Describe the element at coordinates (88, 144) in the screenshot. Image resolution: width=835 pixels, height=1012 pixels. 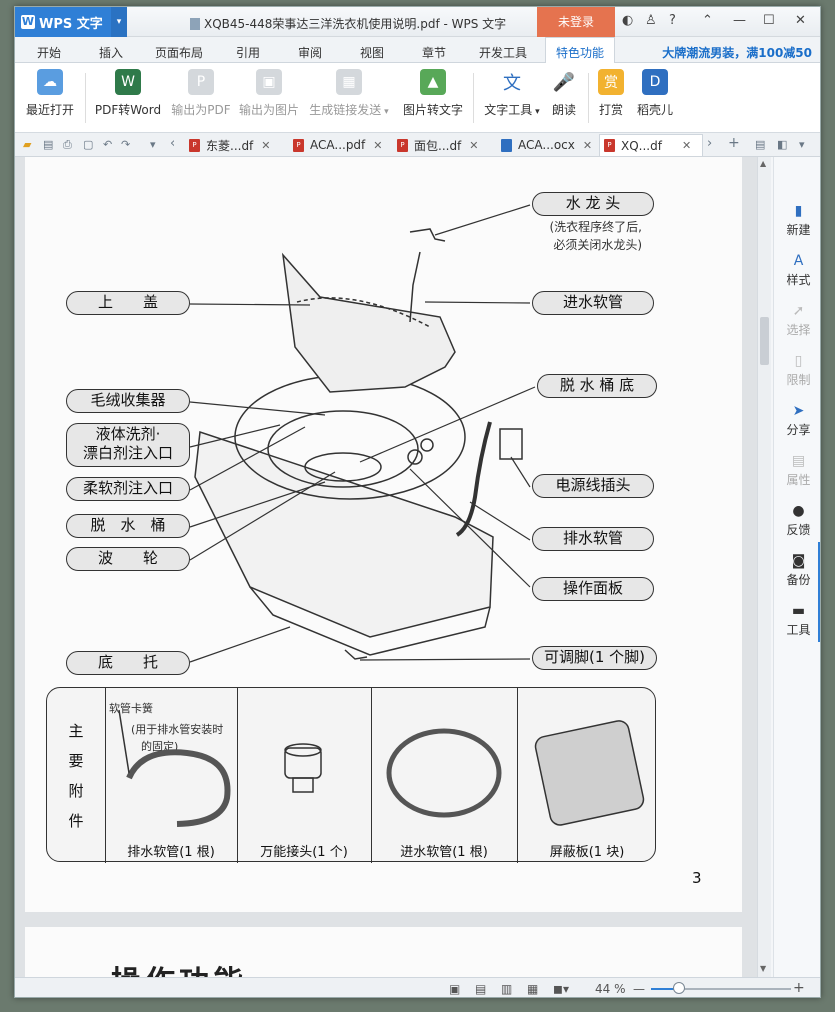
I see `print-preview-icon: ▢` at that location.